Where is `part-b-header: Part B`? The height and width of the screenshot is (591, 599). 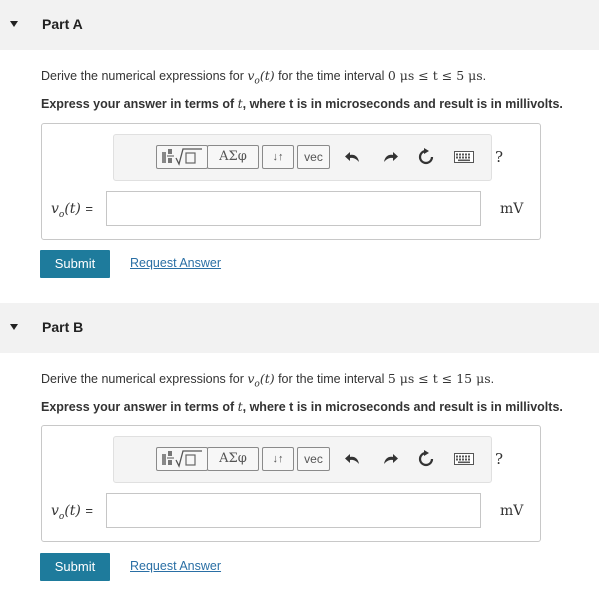 part-b-header: Part B is located at coordinates (299, 328).